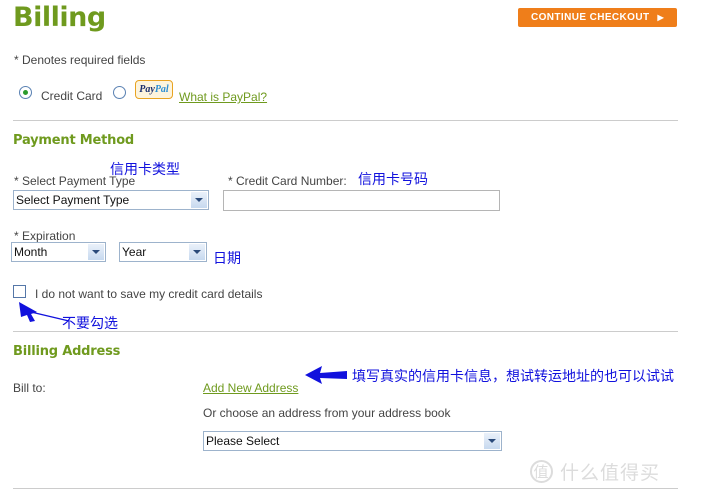 This screenshot has width=701, height=504. Describe the element at coordinates (287, 181) in the screenshot. I see `credit-card-number-label: * Credit Card Number:` at that location.